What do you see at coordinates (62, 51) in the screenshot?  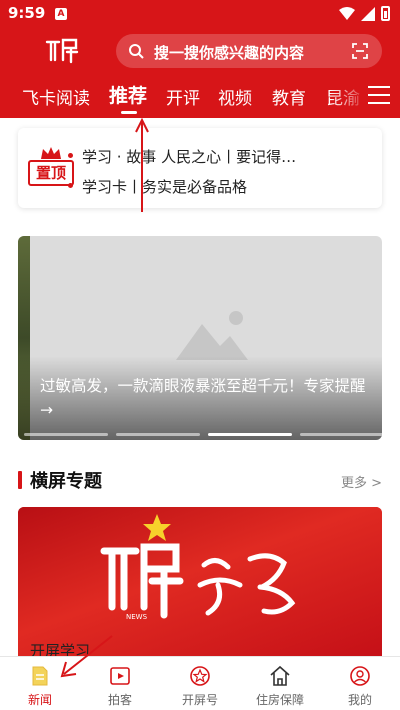 I see `app-logo` at bounding box center [62, 51].